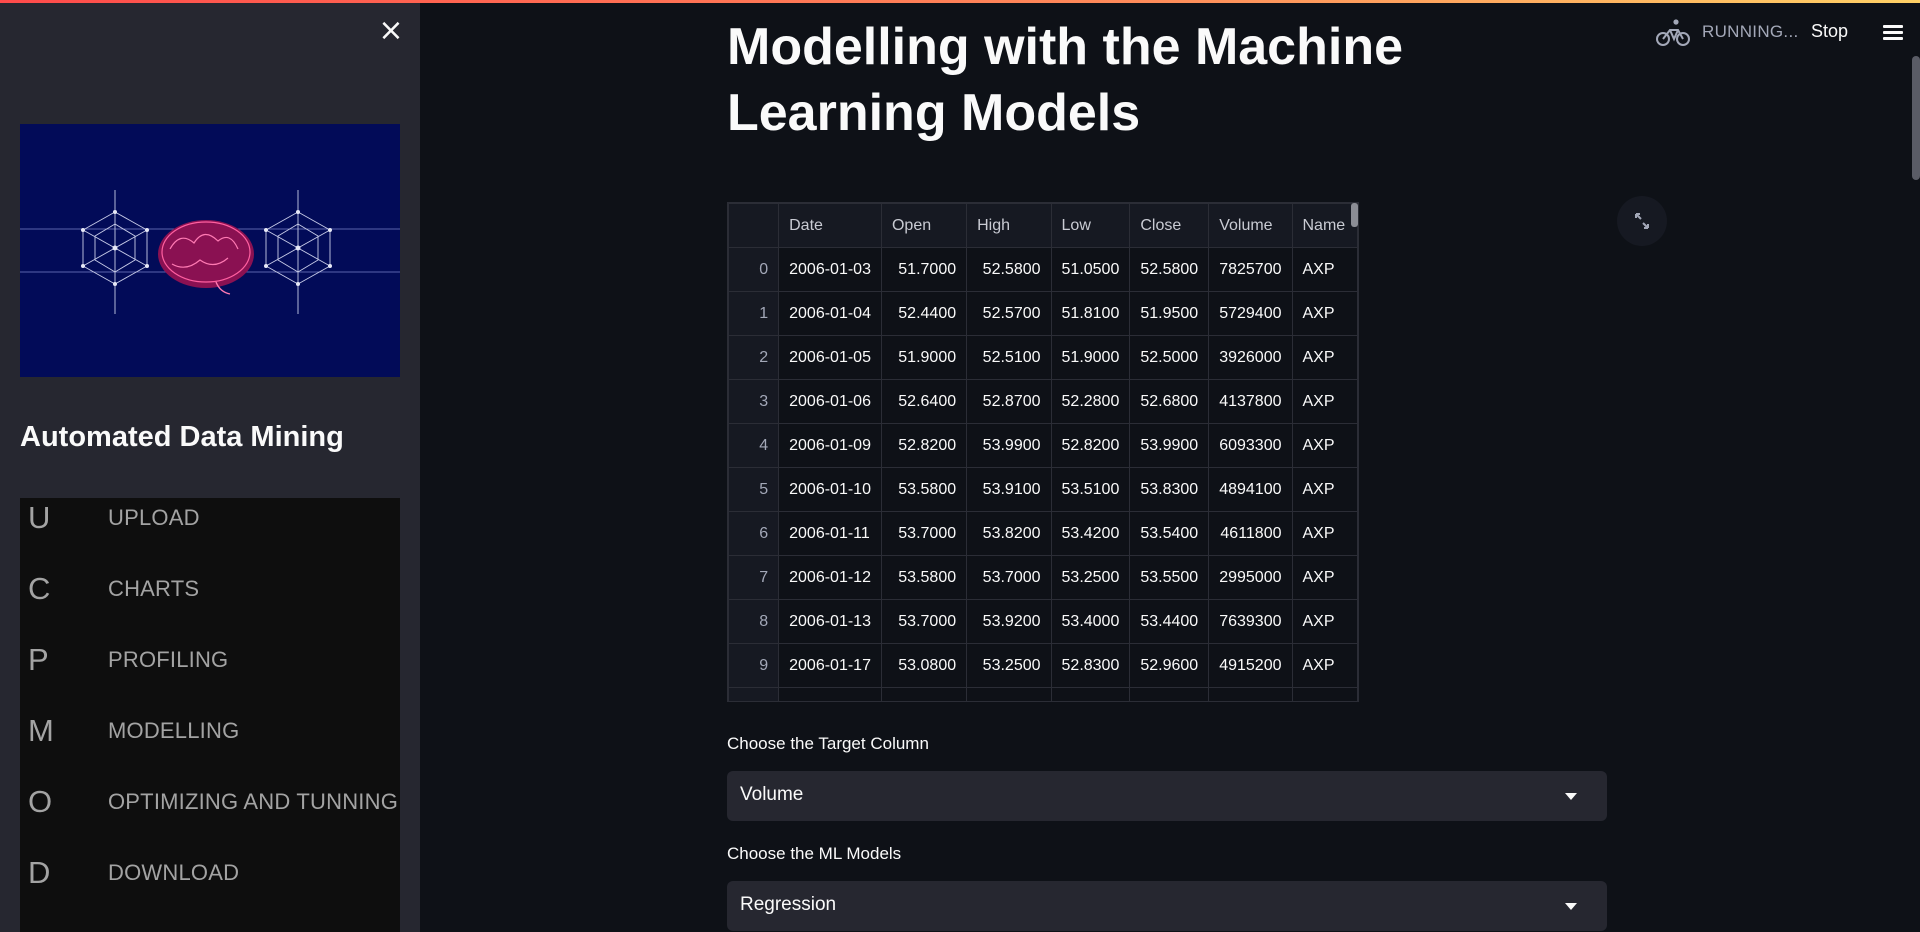 This screenshot has height=932, width=1920. I want to click on upload-icon: U, so click(39, 517).